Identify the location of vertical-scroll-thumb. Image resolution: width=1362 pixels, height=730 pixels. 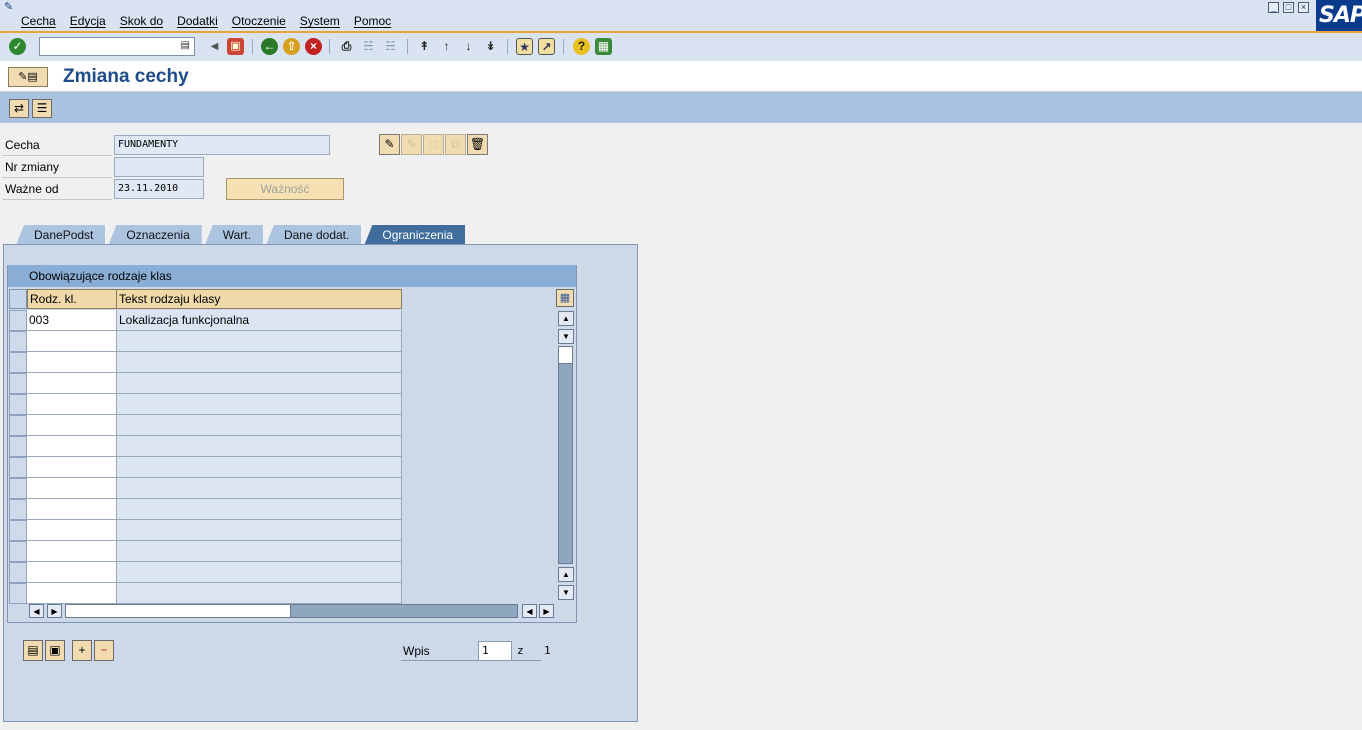
(565, 355).